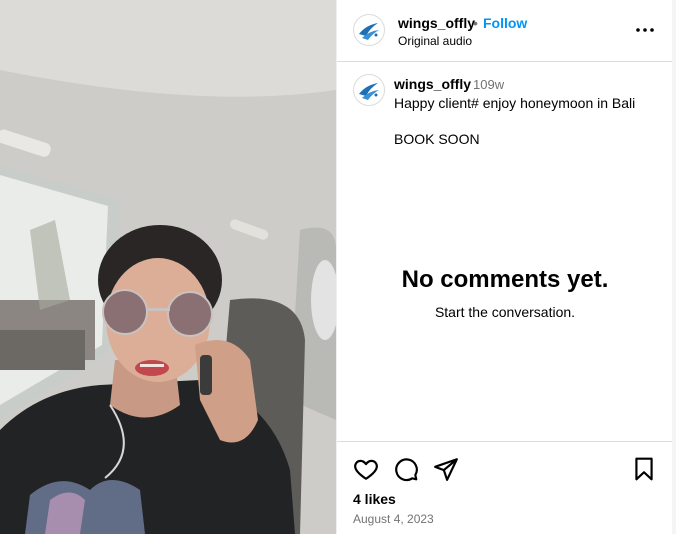  I want to click on caption-username: wings_offly, so click(432, 84).